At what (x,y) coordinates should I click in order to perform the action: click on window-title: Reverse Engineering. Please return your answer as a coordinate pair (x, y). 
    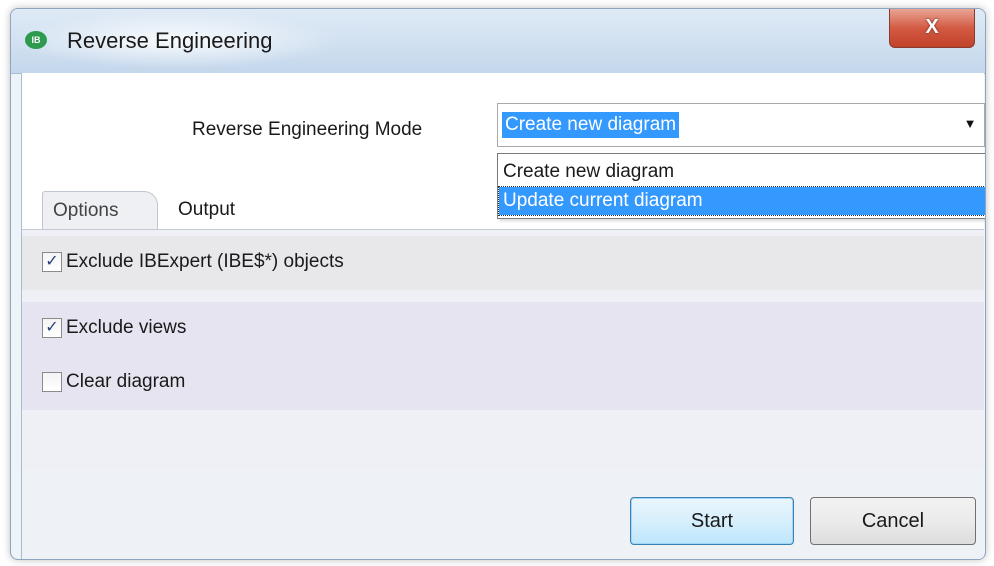
    Looking at the image, I should click on (170, 40).